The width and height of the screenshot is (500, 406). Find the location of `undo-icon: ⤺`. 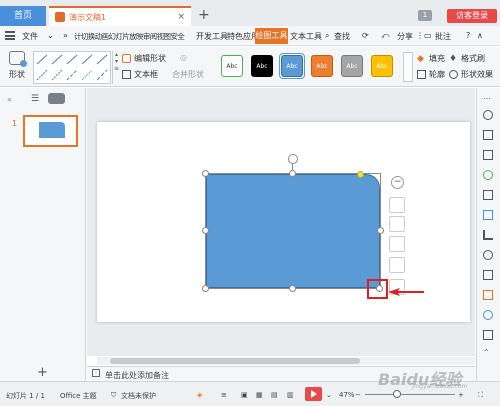

undo-icon: ⤺ is located at coordinates (385, 36).